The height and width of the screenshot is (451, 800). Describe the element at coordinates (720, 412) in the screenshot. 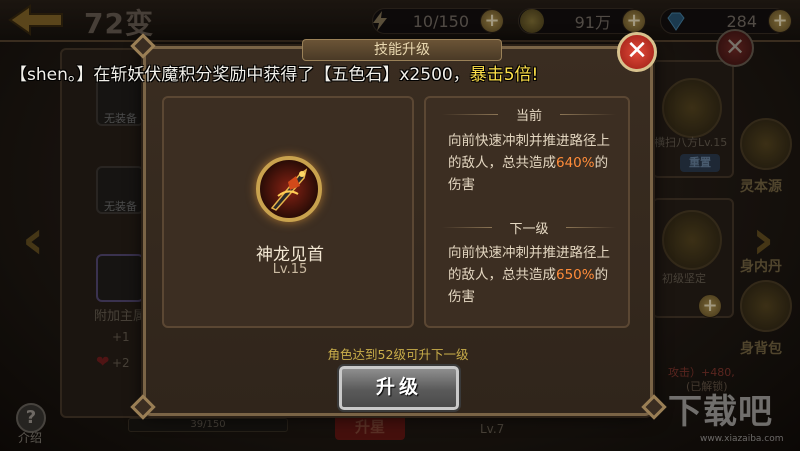

I see `watermark-logo: 下载吧` at that location.